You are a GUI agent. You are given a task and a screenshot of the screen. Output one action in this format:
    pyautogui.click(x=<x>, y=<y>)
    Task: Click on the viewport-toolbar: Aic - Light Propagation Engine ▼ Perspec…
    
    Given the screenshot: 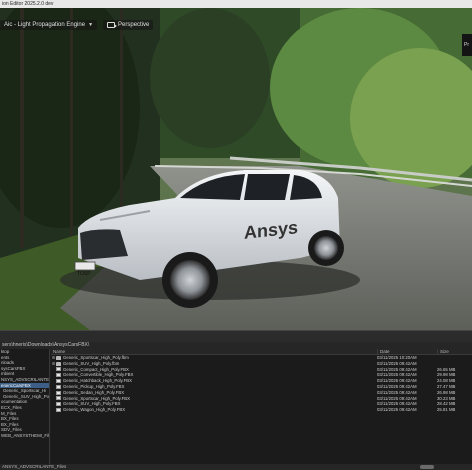 What is the action you would take?
    pyautogui.click(x=77, y=25)
    